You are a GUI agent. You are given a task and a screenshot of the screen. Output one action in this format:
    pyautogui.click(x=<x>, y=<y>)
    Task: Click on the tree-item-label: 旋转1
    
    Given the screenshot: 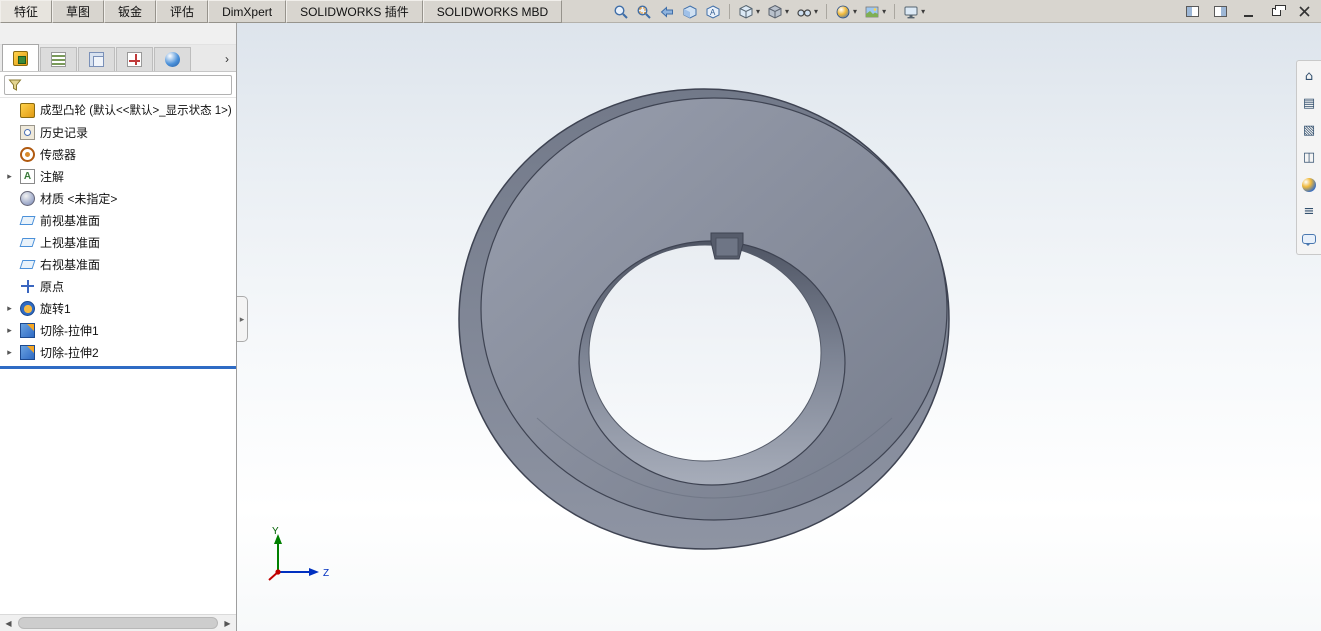 What is the action you would take?
    pyautogui.click(x=55, y=308)
    